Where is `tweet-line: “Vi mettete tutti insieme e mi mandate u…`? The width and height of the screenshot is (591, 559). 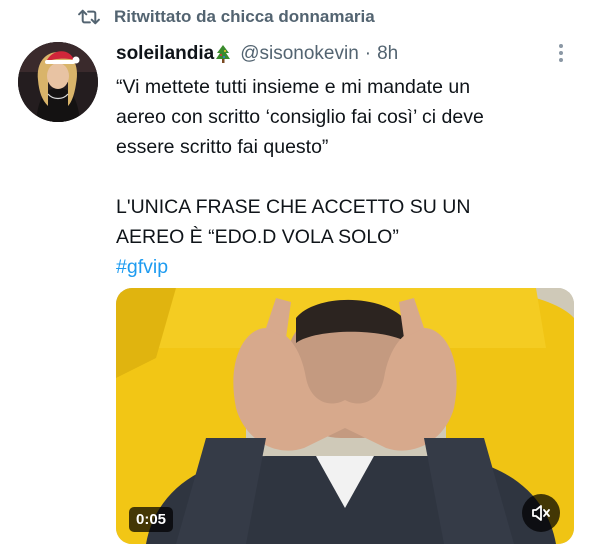
tweet-line: “Vi mettete tutti insieme e mi mandate u… is located at coordinates (293, 87).